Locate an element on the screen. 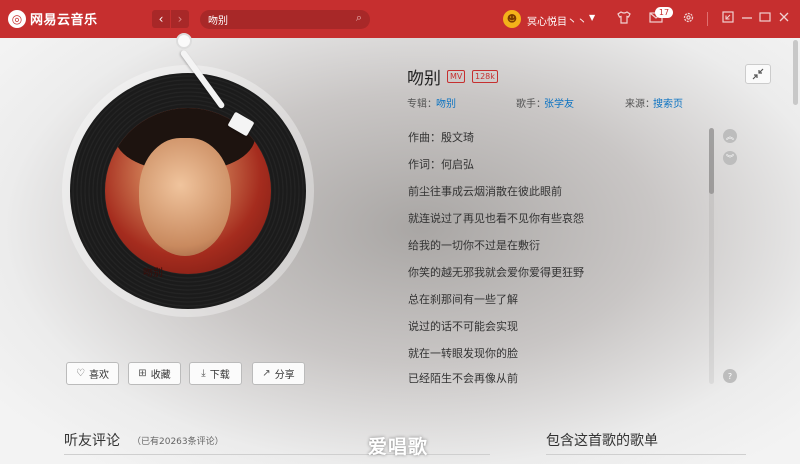 This screenshot has height=464, width=800. share-button-label: 分享 is located at coordinates (284, 375).